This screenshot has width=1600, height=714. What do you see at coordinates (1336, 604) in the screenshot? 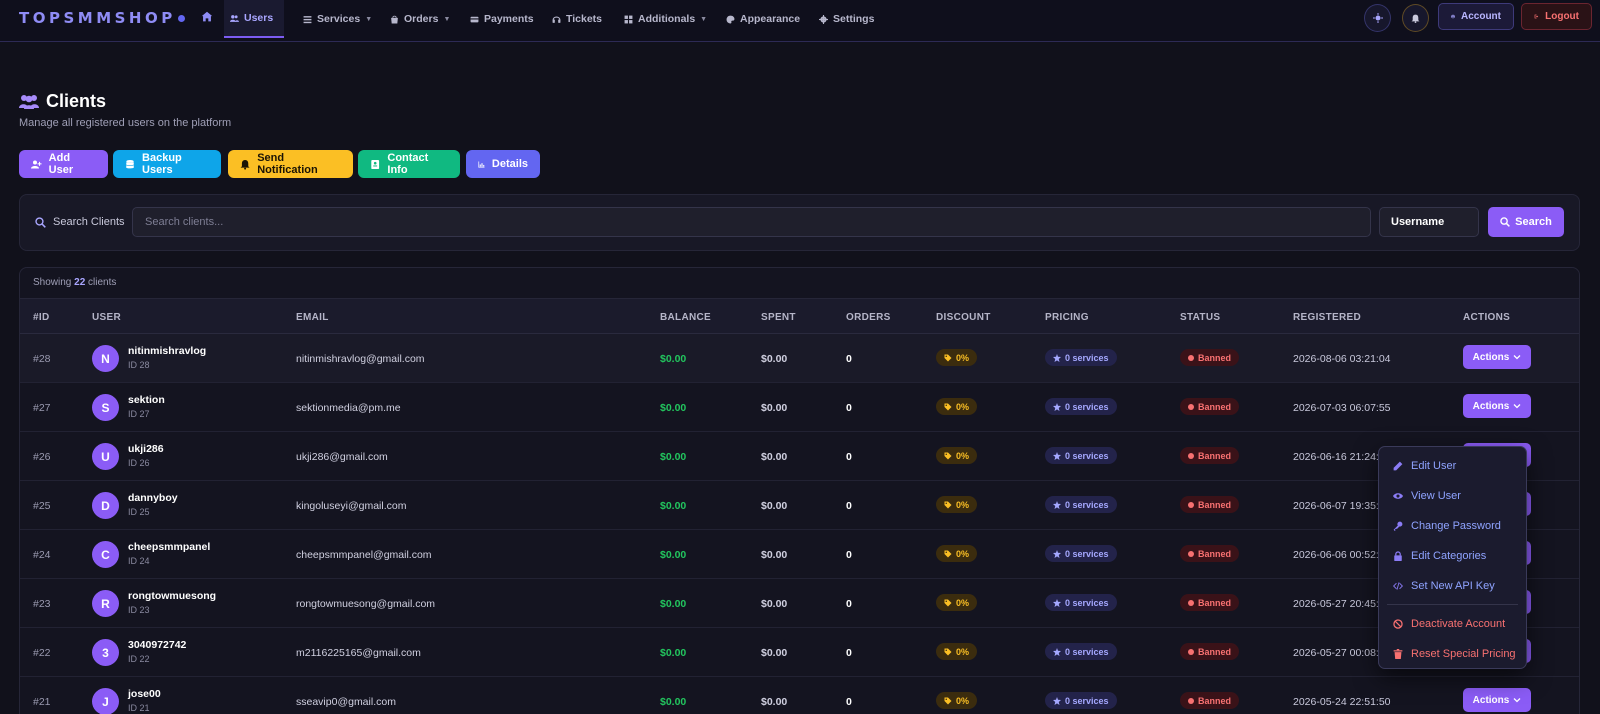
I see `cell-registered: 2026-05-27 20:45:` at bounding box center [1336, 604].